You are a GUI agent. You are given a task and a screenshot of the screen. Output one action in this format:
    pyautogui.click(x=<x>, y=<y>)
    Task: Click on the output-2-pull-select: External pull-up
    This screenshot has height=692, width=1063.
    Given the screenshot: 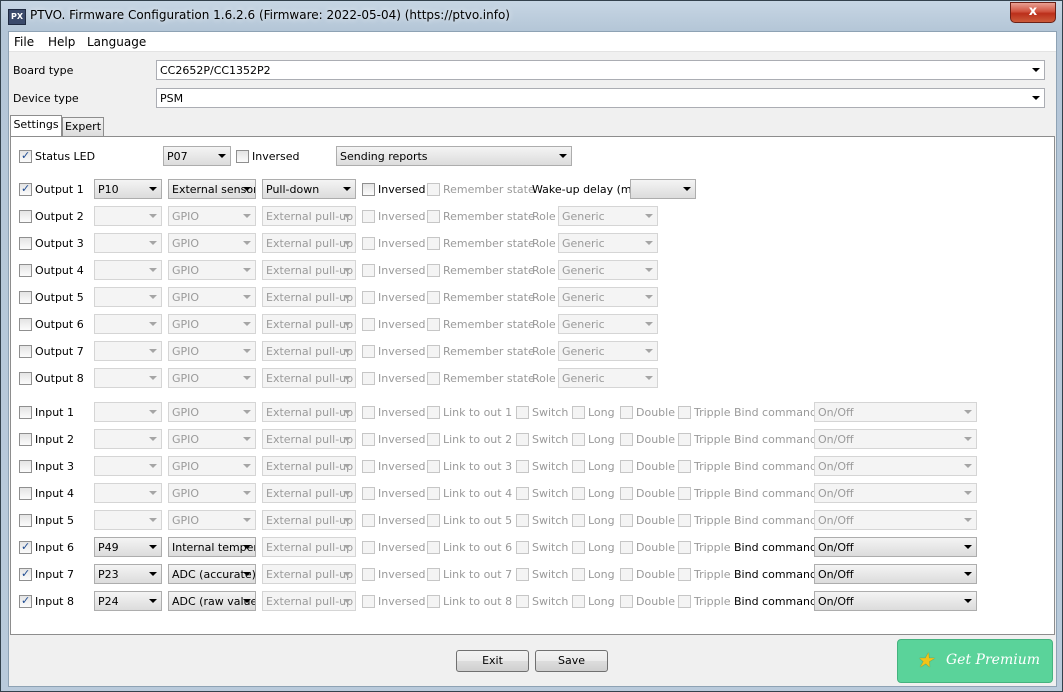 What is the action you would take?
    pyautogui.click(x=309, y=216)
    